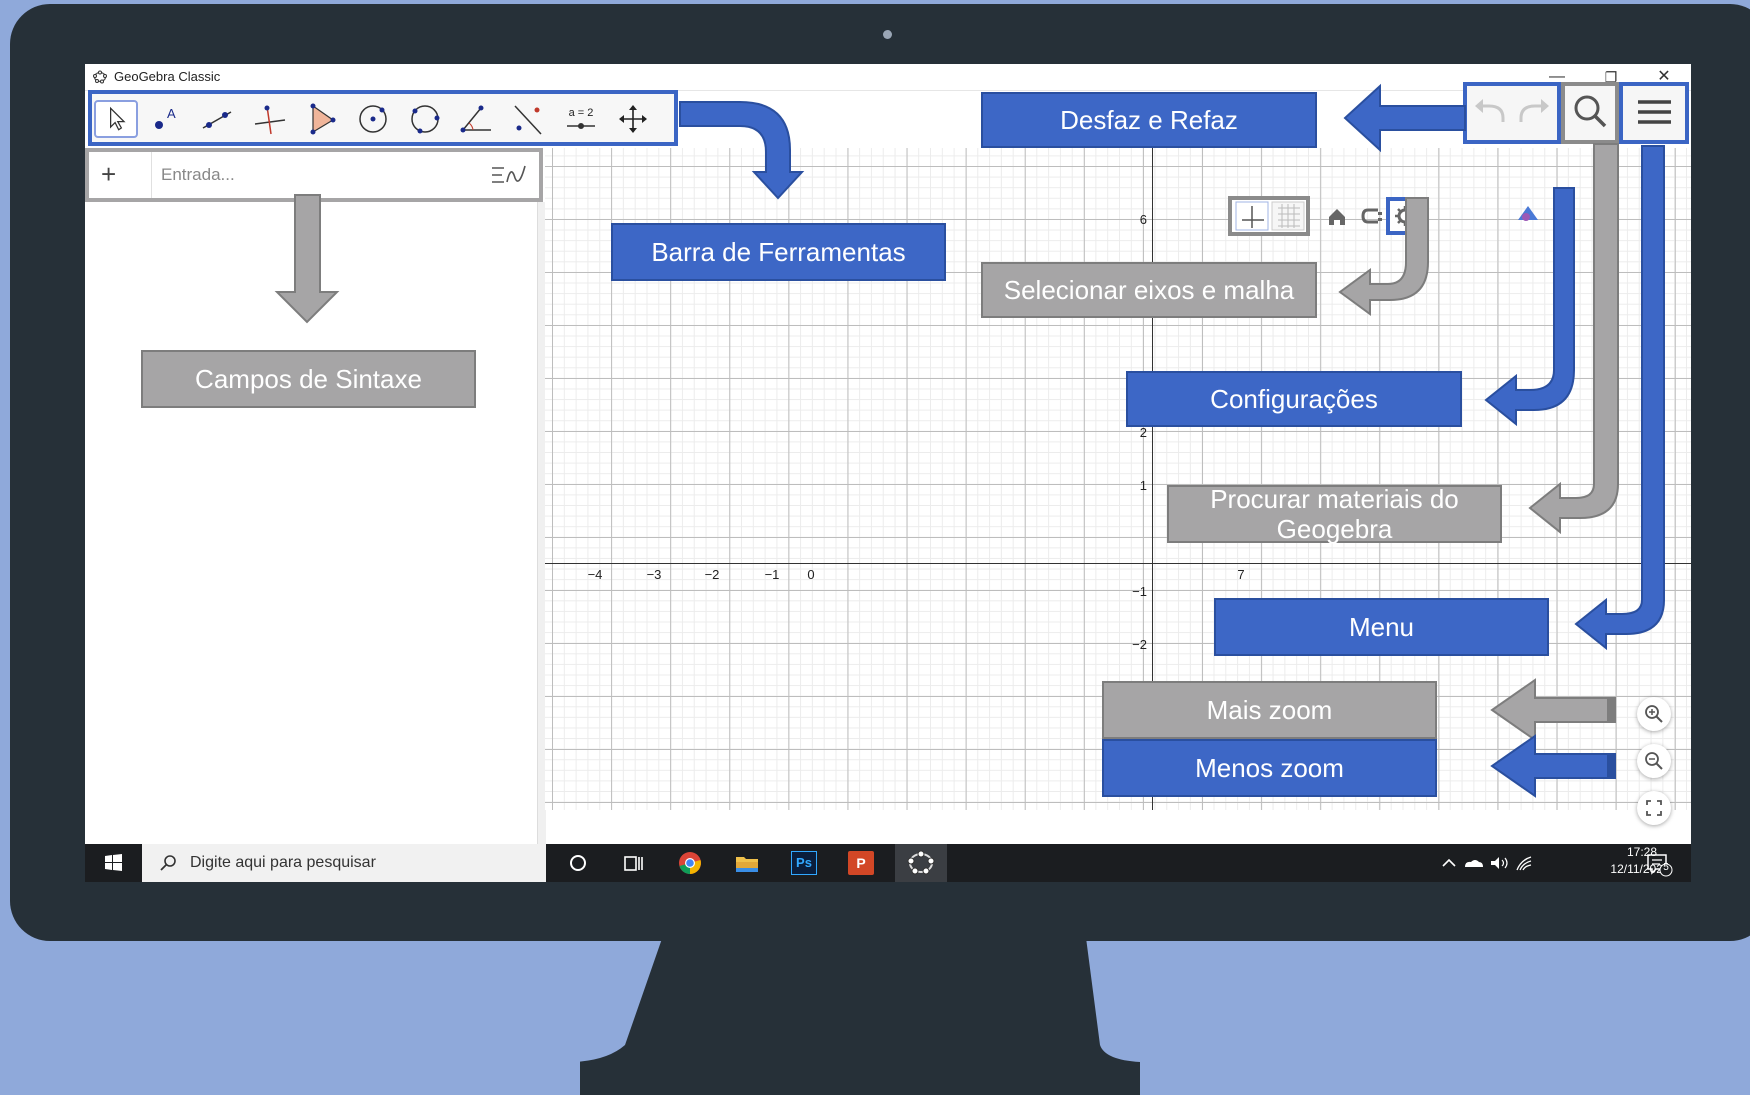 The height and width of the screenshot is (1095, 1750). I want to click on x-tick-label: −5, so click(548, 574).